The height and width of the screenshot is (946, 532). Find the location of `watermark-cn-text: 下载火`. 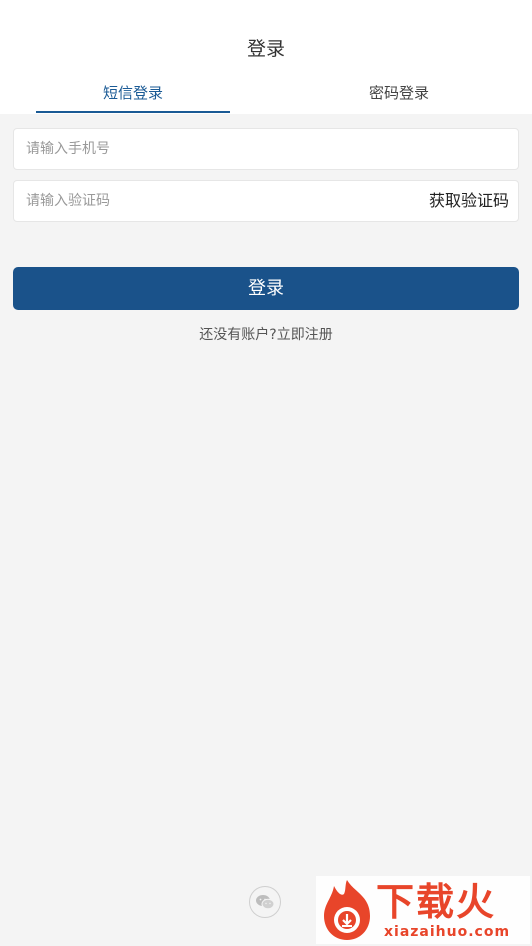

watermark-cn-text: 下载火 is located at coordinates (436, 902).